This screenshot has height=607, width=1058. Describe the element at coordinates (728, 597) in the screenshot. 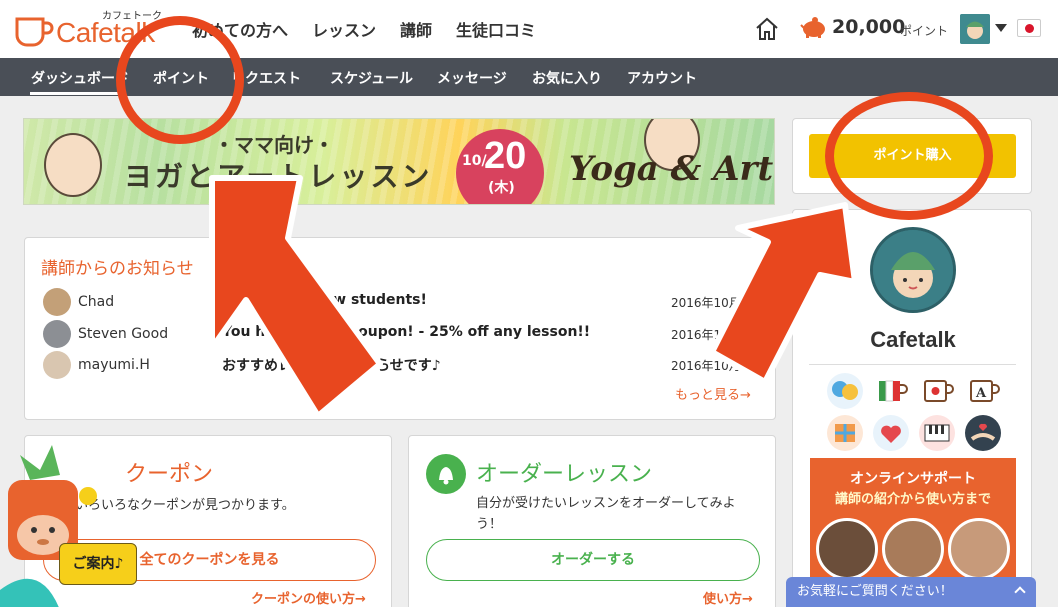

I see `order-howto-link: 使い方→` at that location.